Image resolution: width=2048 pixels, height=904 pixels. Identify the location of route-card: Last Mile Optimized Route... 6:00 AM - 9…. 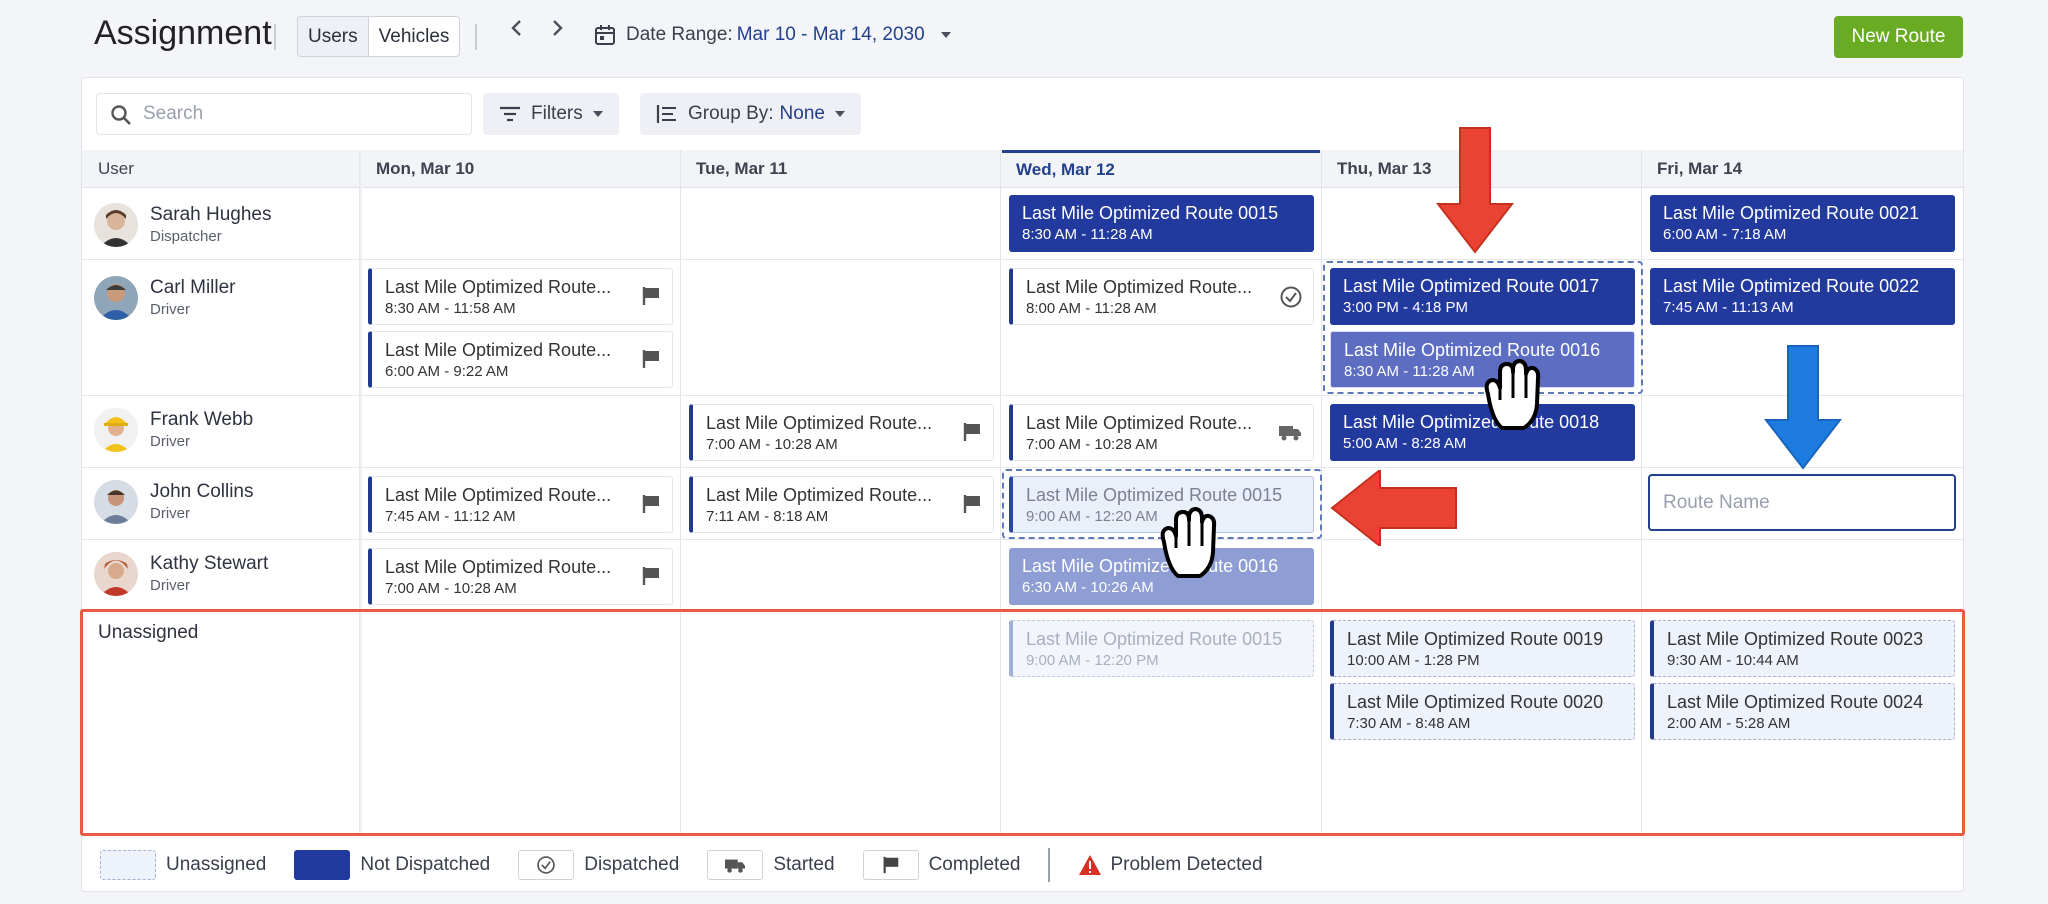
(520, 359).